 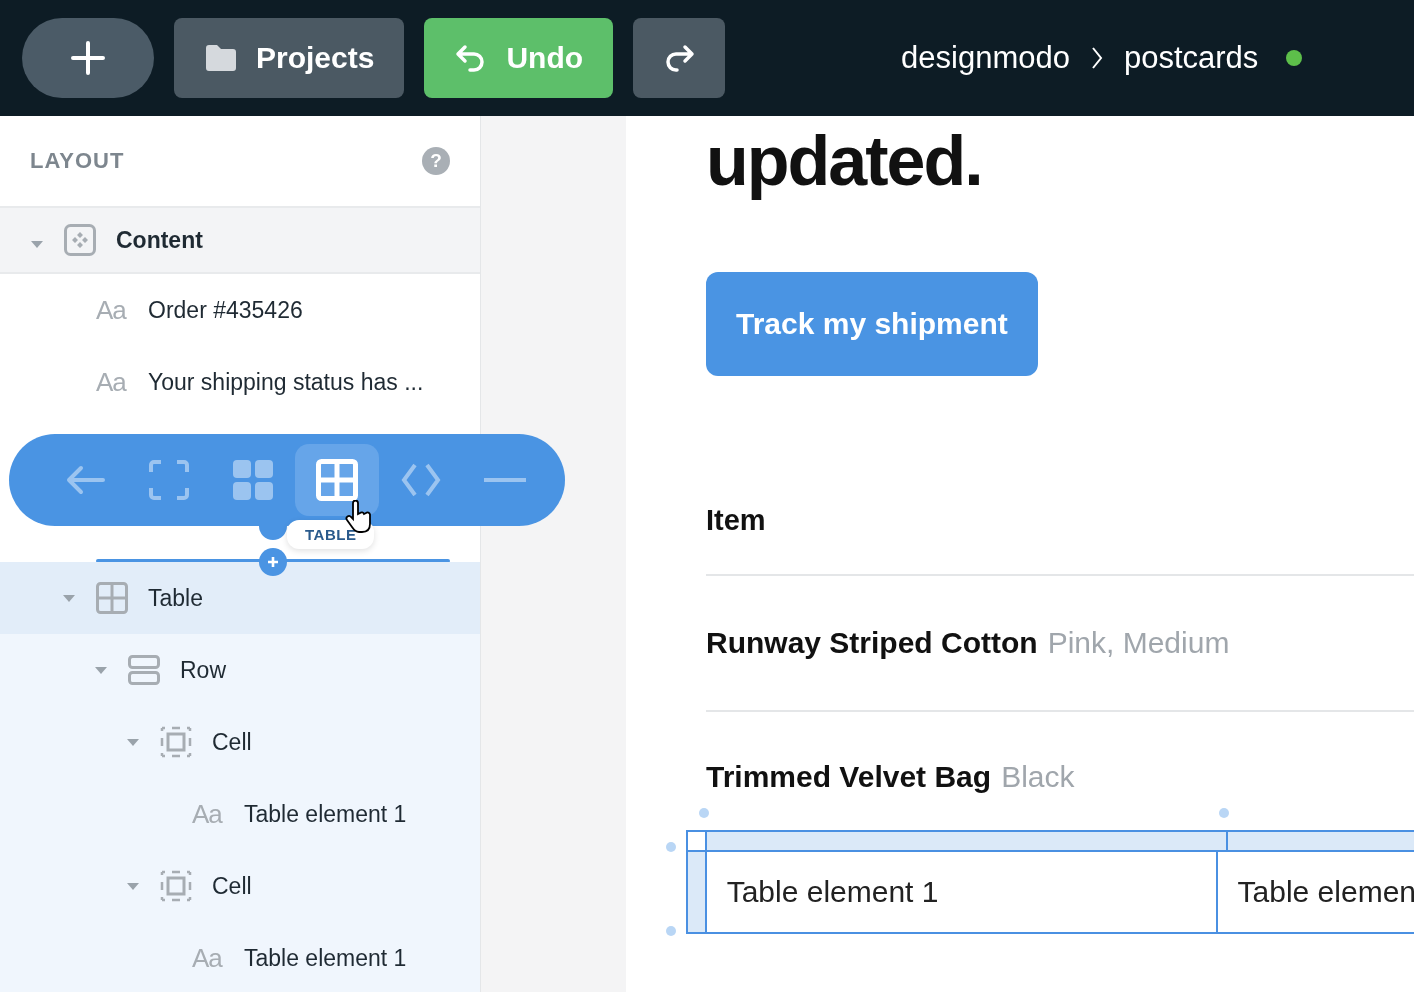 What do you see at coordinates (985, 58) in the screenshot?
I see `breadcrumb-link: designmodo` at bounding box center [985, 58].